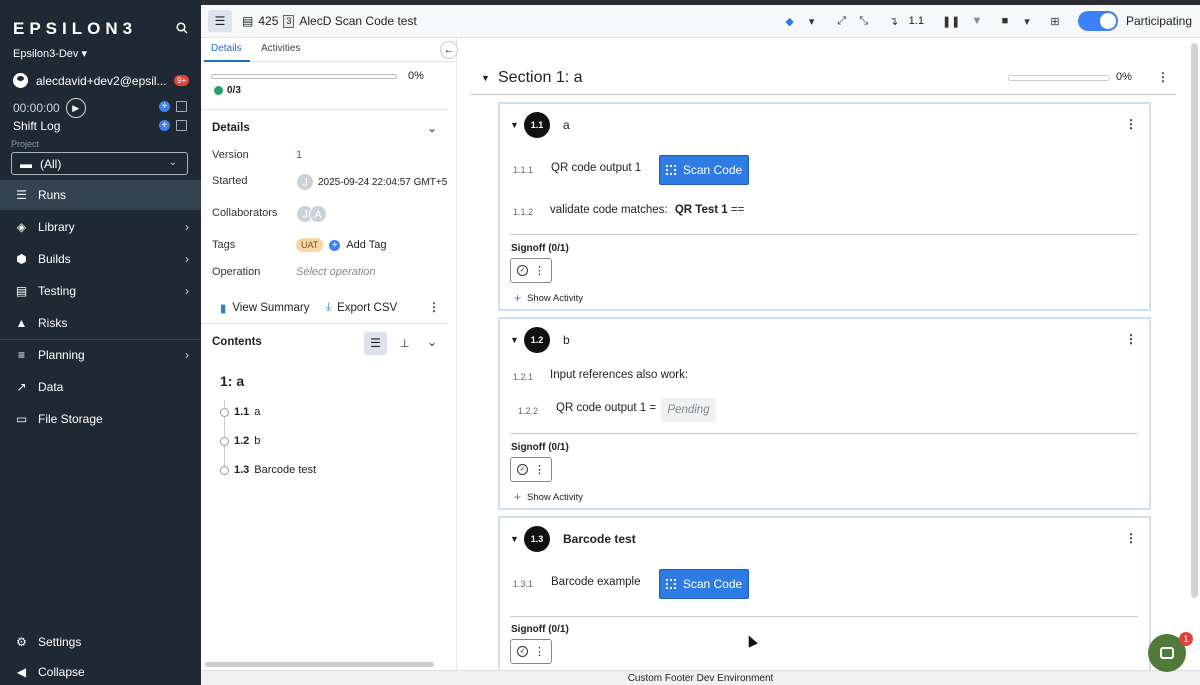  Describe the element at coordinates (864, 21) in the screenshot. I see `collapse-icon: ⤡` at that location.